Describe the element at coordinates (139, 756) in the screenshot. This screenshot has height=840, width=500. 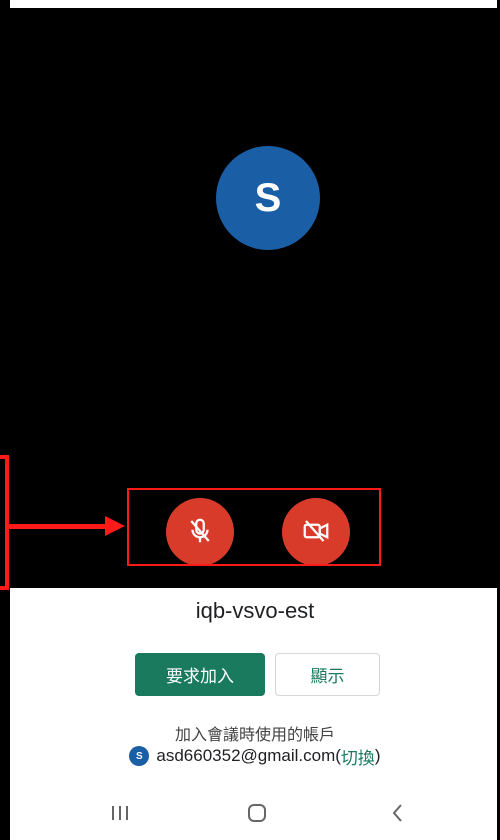
I see `account-avatar: S` at that location.